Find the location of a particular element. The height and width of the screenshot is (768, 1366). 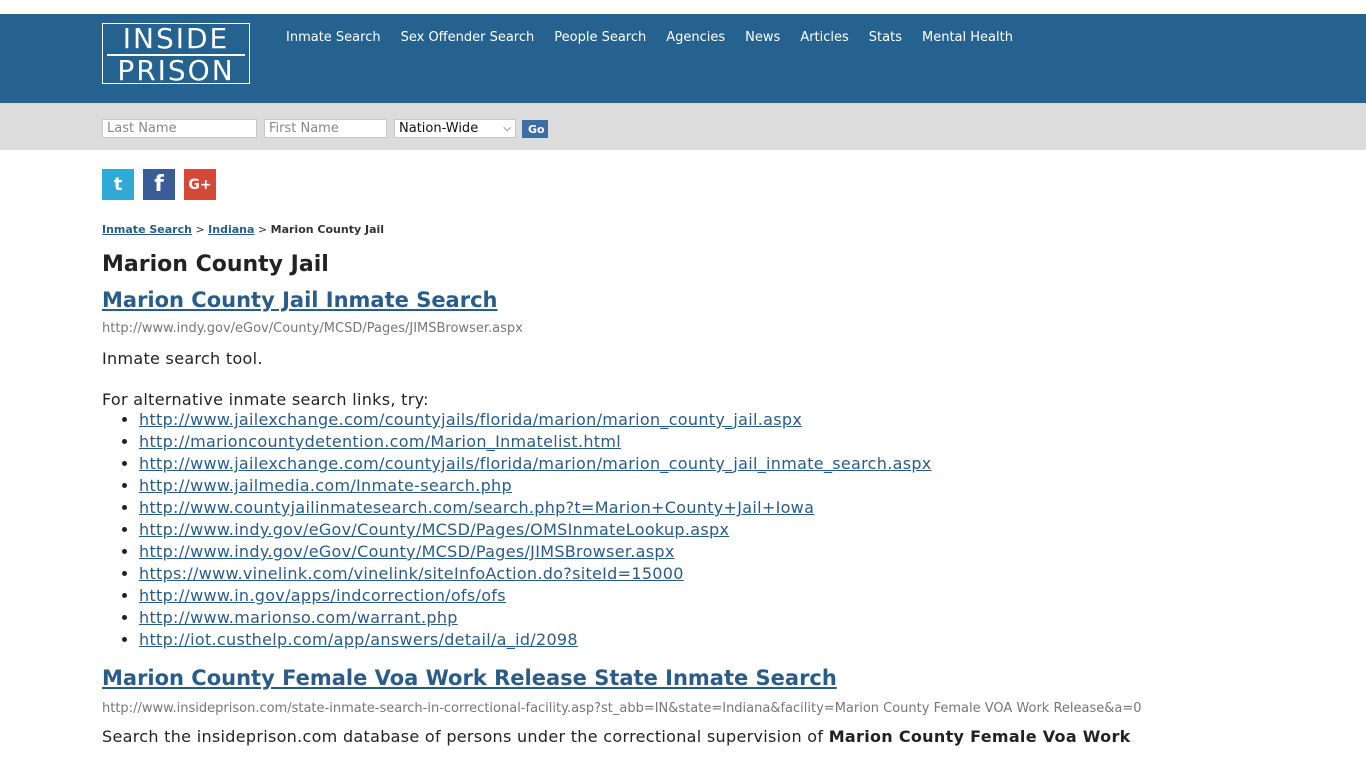

search-bar: Nation-Wide ⌵ Go is located at coordinates (683, 126).